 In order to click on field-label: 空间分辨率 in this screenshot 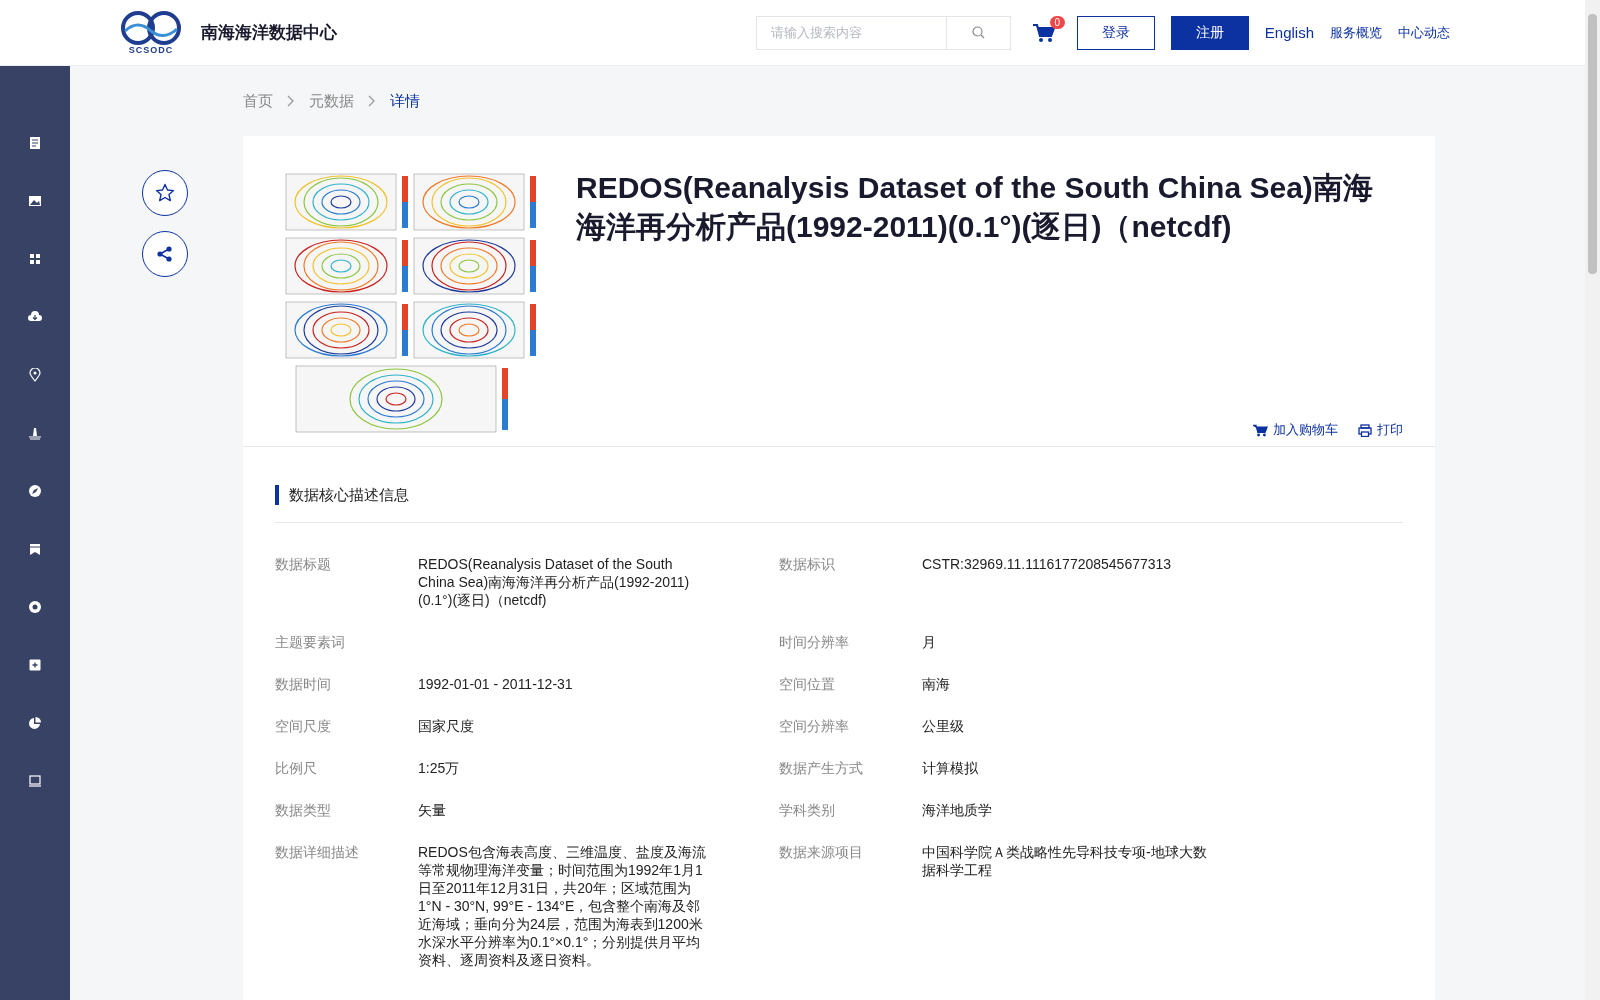, I will do `click(814, 726)`.